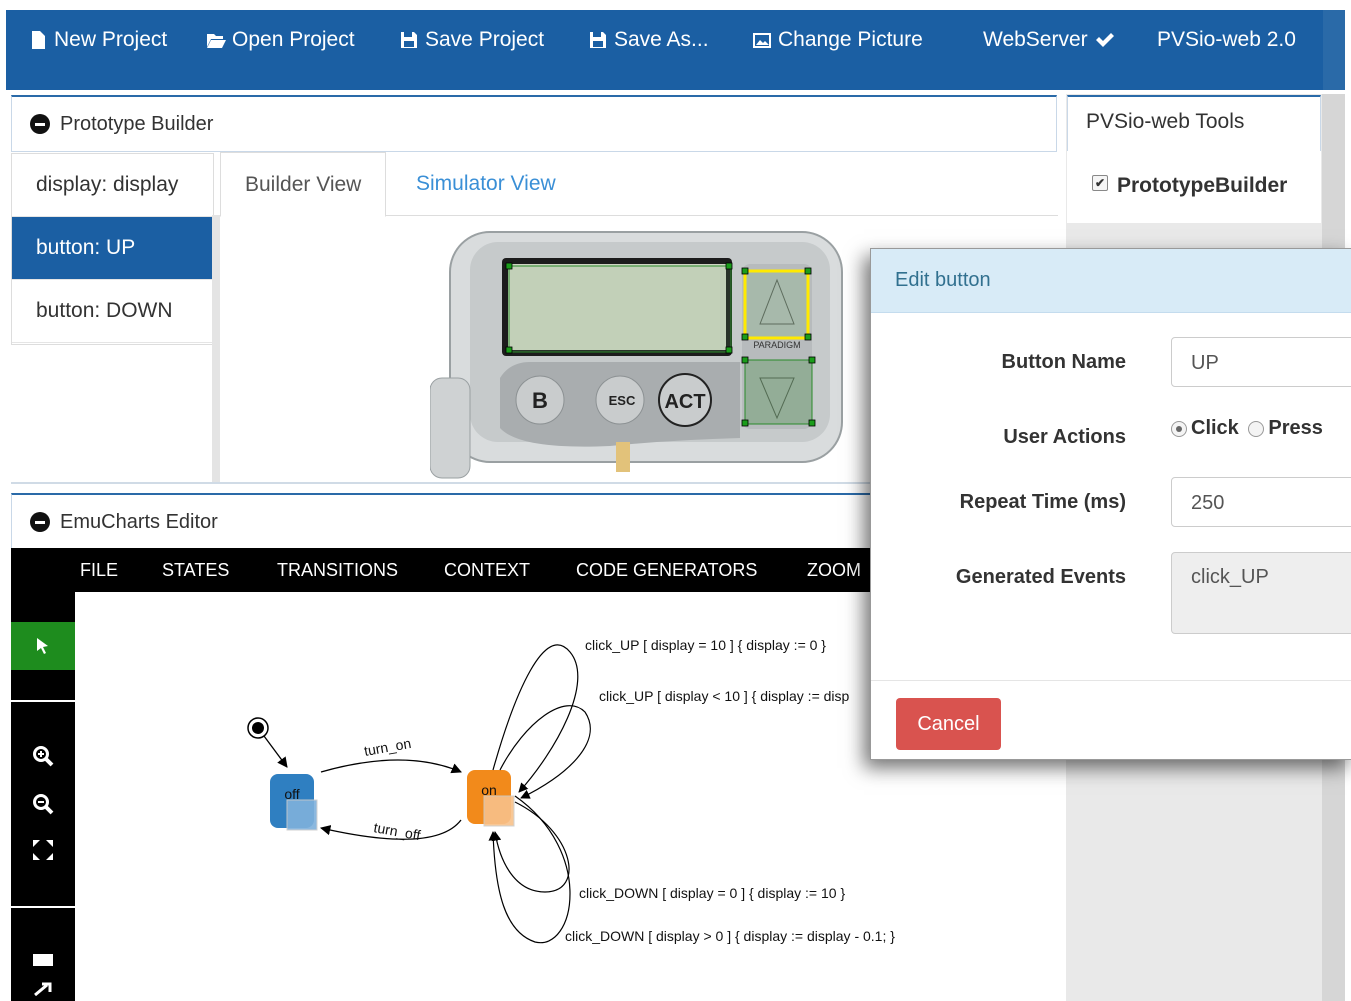 This screenshot has height=1001, width=1351. What do you see at coordinates (1247, 428) in the screenshot?
I see `user-actions-group: Click Press` at bounding box center [1247, 428].